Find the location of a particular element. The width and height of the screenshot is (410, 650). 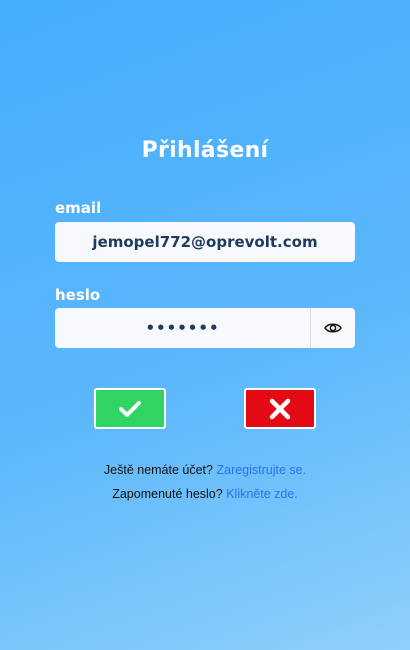

cancel-button is located at coordinates (280, 408).